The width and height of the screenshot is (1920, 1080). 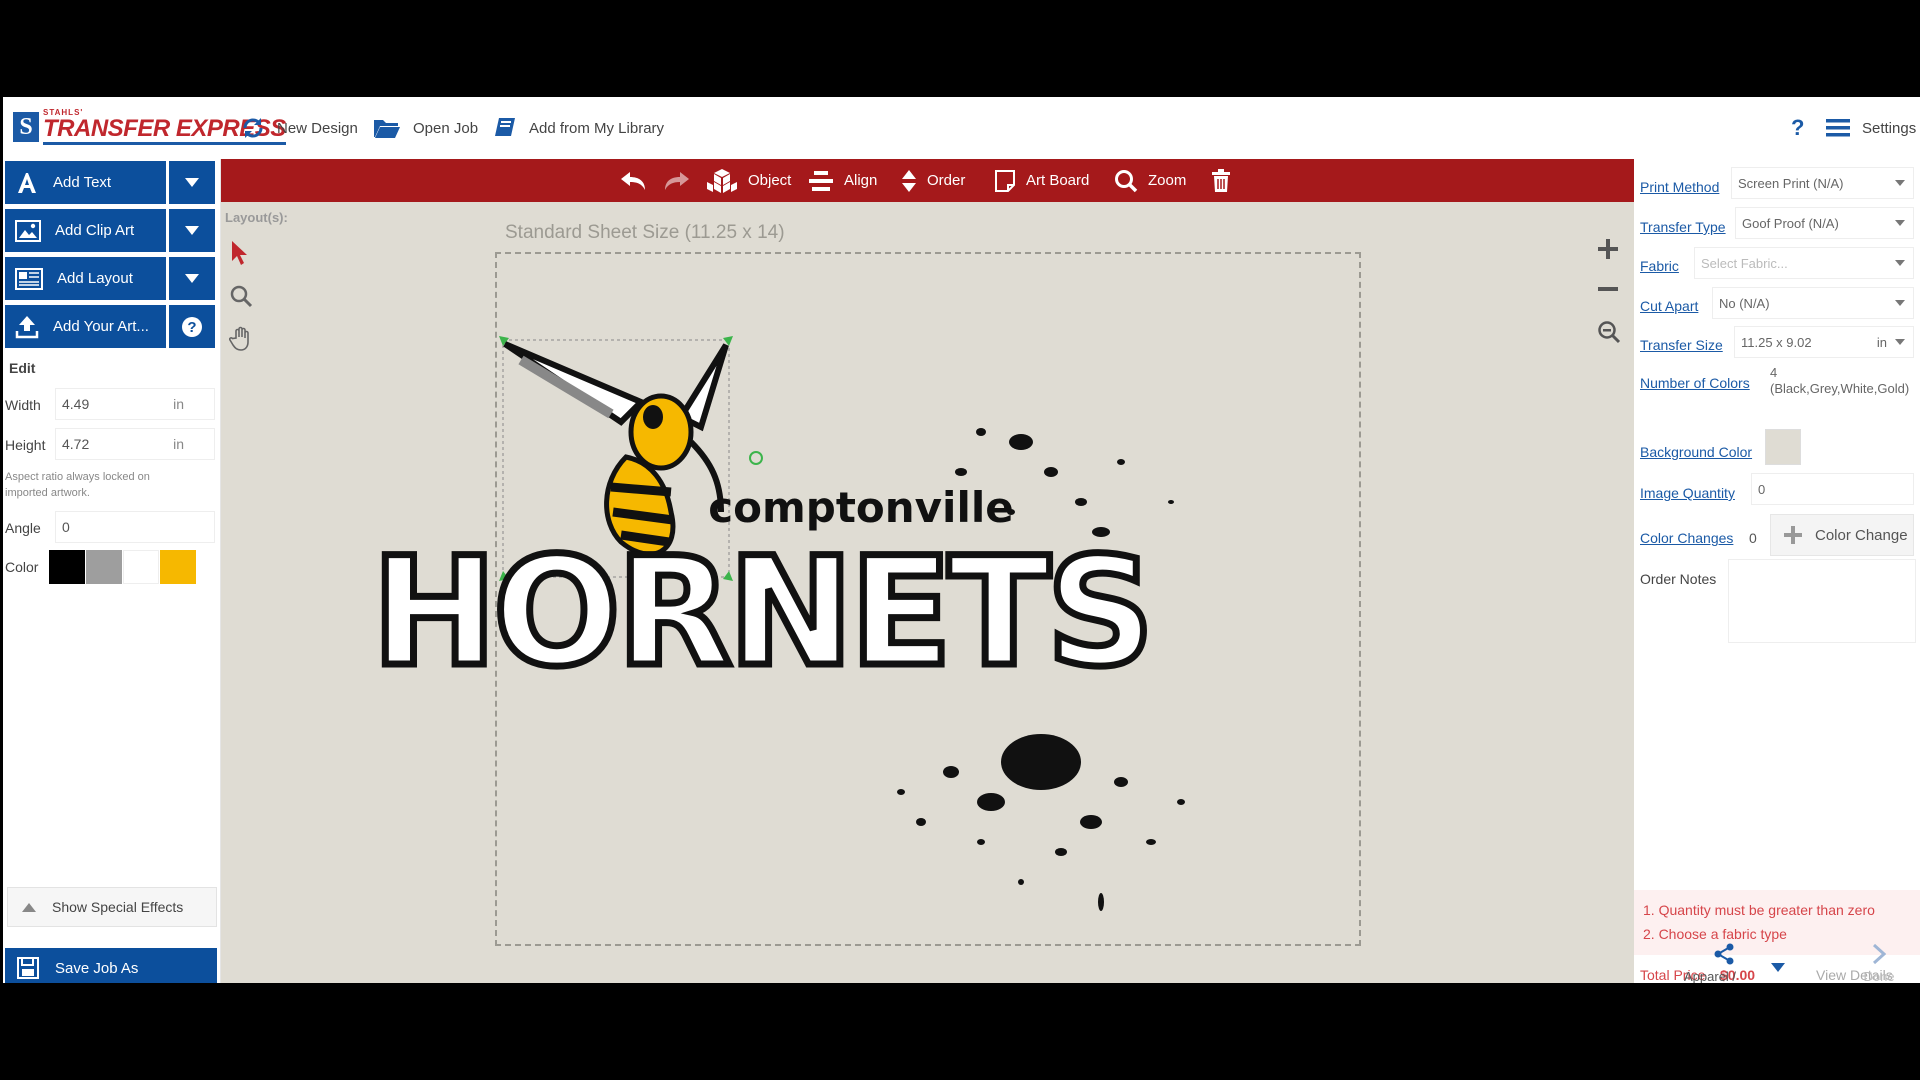 What do you see at coordinates (135, 527) in the screenshot?
I see `angle-input: 0` at bounding box center [135, 527].